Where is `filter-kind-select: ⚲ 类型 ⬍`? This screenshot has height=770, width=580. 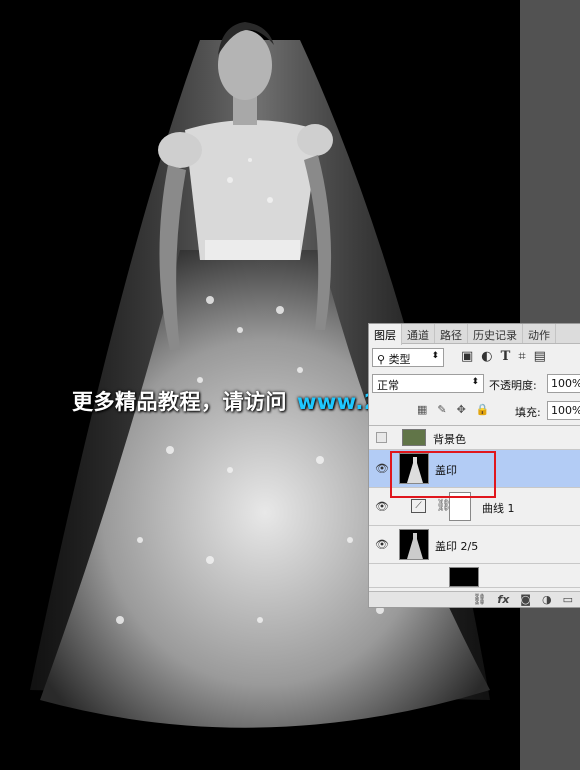 filter-kind-select: ⚲ 类型 ⬍ is located at coordinates (408, 357).